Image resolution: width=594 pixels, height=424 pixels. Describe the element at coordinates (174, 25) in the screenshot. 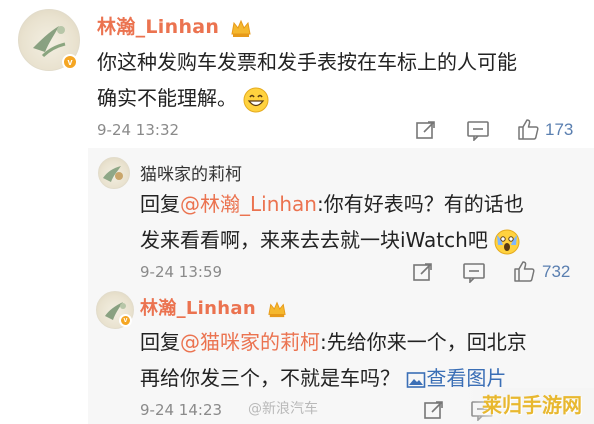

I see `comment-username: 林瀚_Linhan` at that location.